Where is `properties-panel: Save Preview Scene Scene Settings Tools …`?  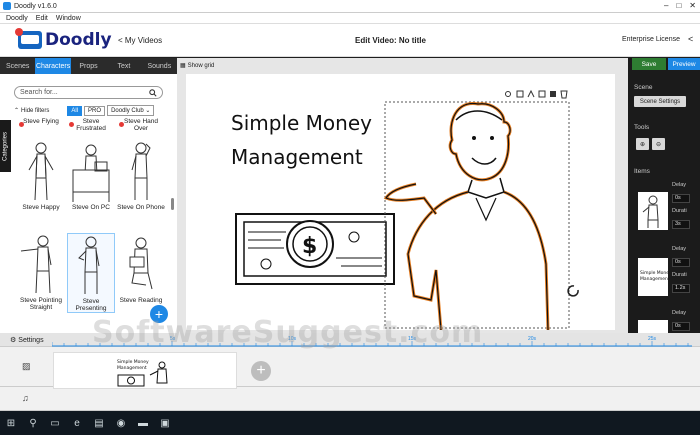 properties-panel: Save Preview Scene Scene Settings Tools … is located at coordinates (664, 195).